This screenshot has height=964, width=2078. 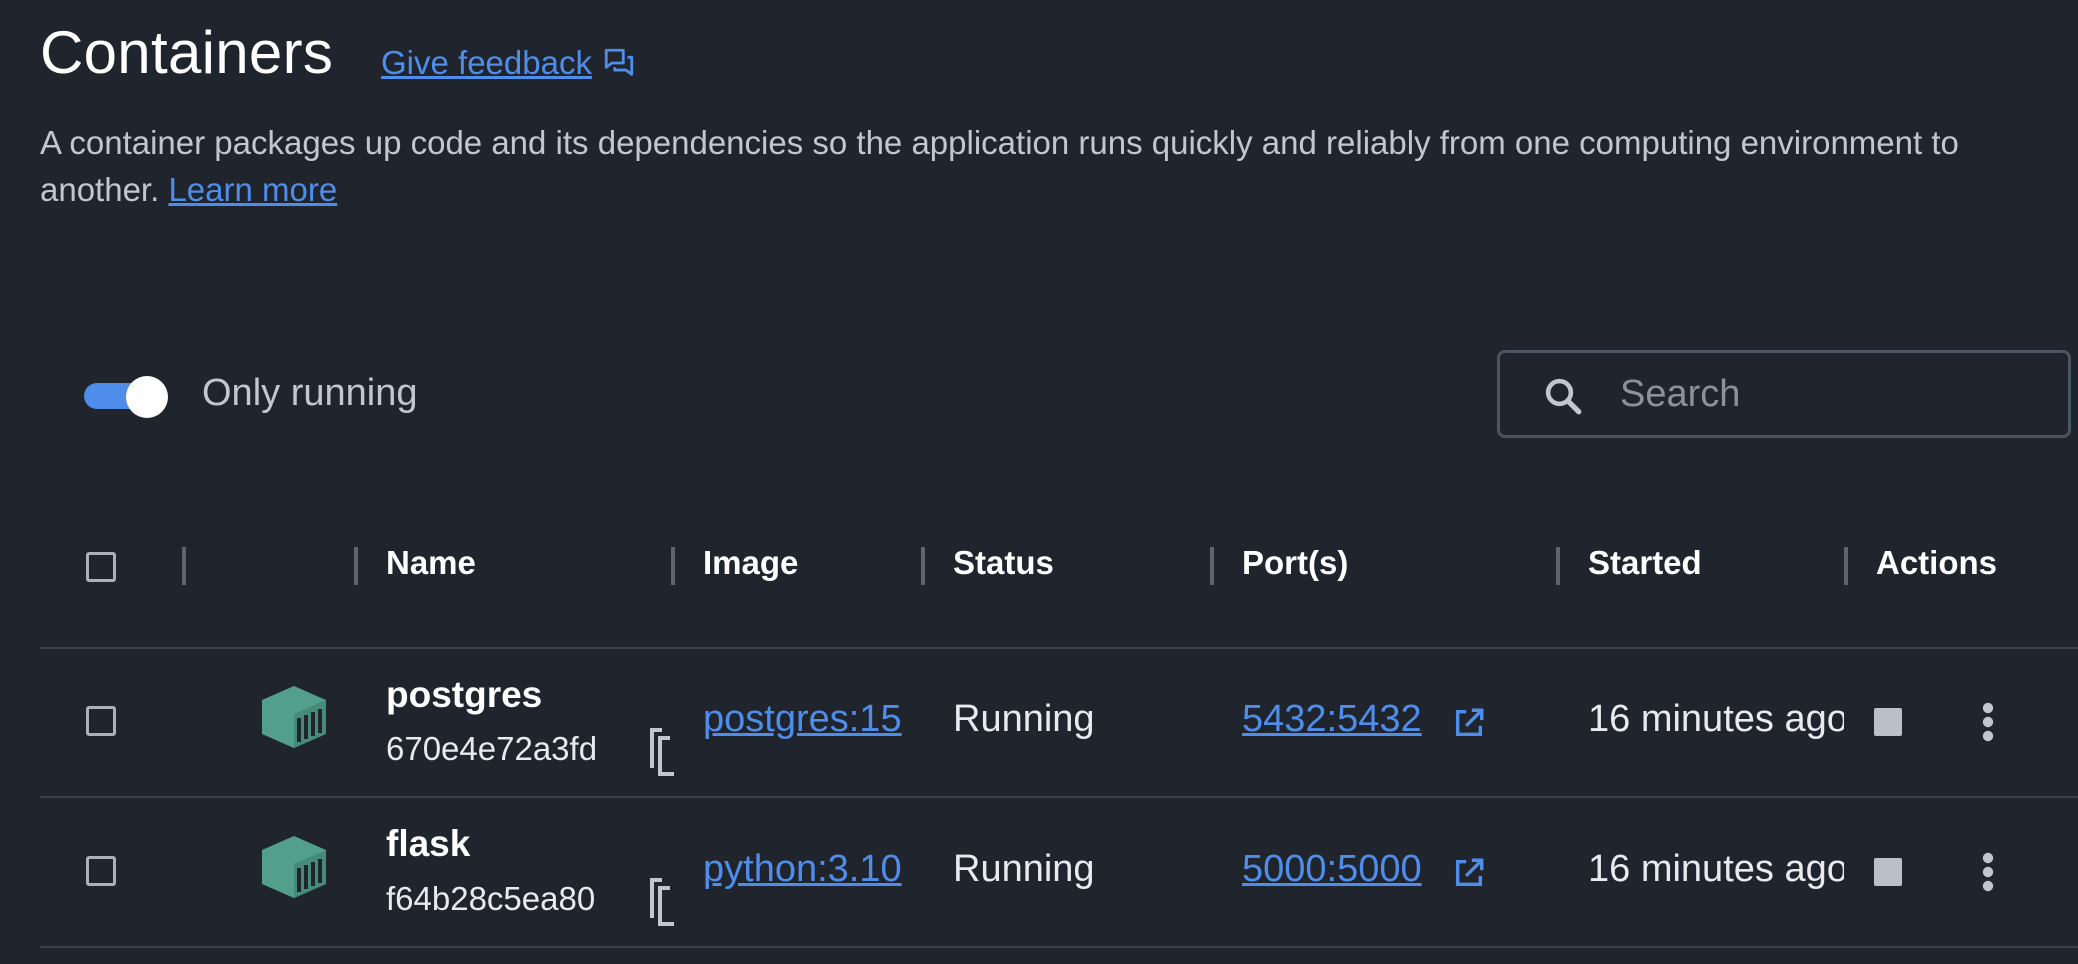 I want to click on description-line-2: another. Learn more, so click(x=999, y=189).